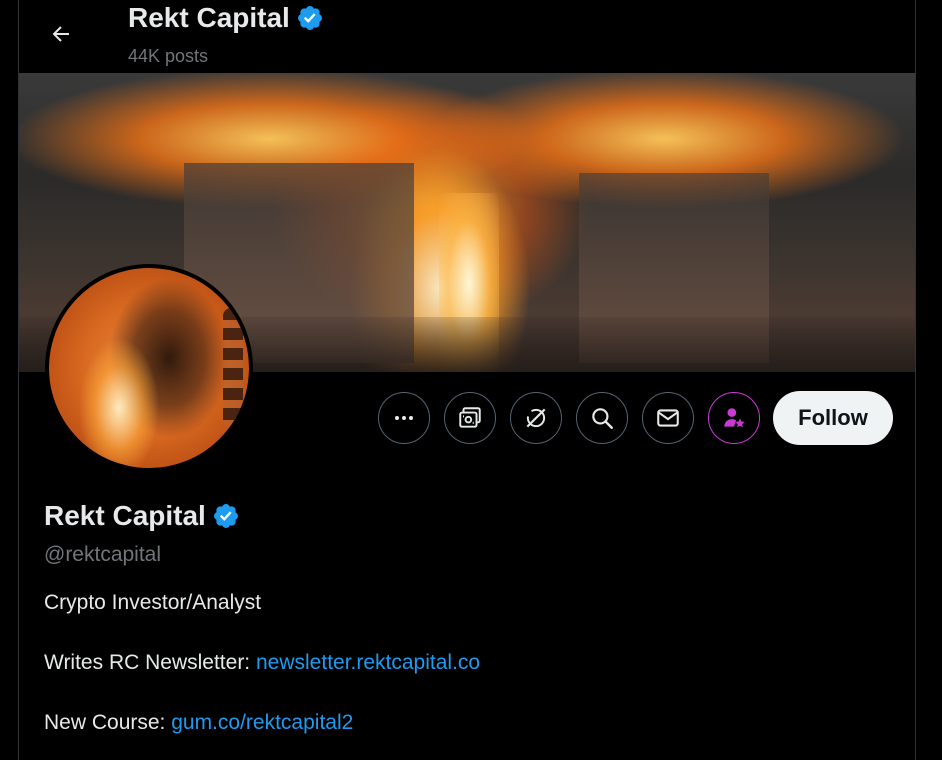 This screenshot has height=760, width=942. Describe the element at coordinates (150, 662) in the screenshot. I see `bio-newsletter-label: Writes RC Newsletter:` at that location.